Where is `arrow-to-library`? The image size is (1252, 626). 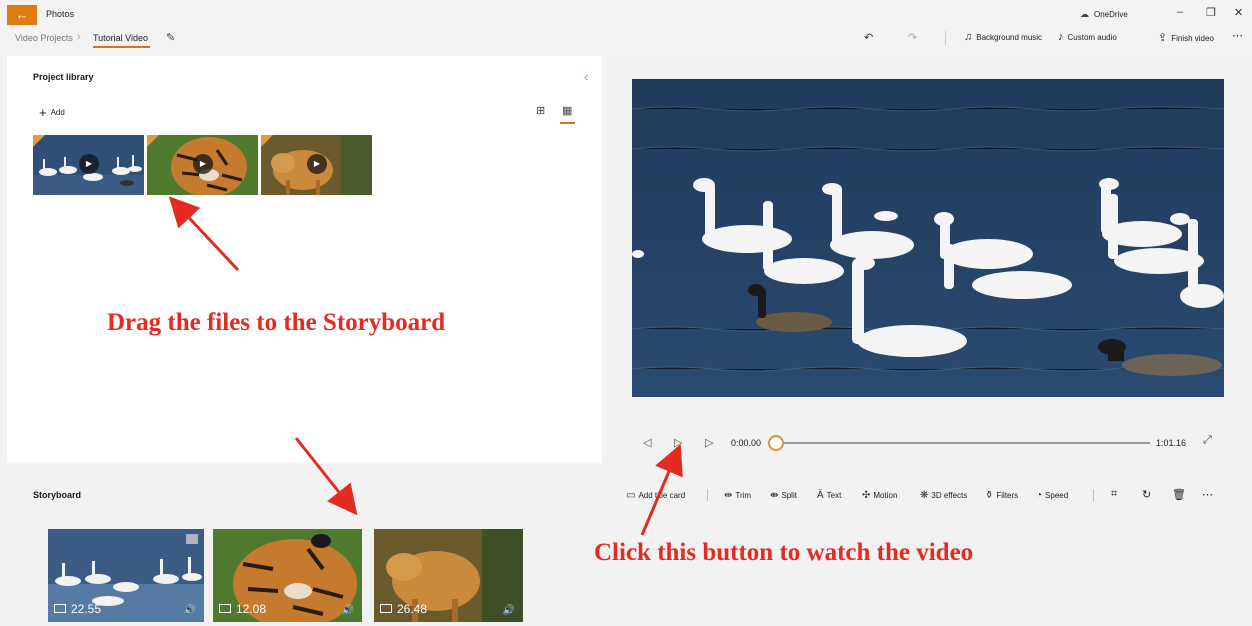 arrow-to-library is located at coordinates (204, 234).